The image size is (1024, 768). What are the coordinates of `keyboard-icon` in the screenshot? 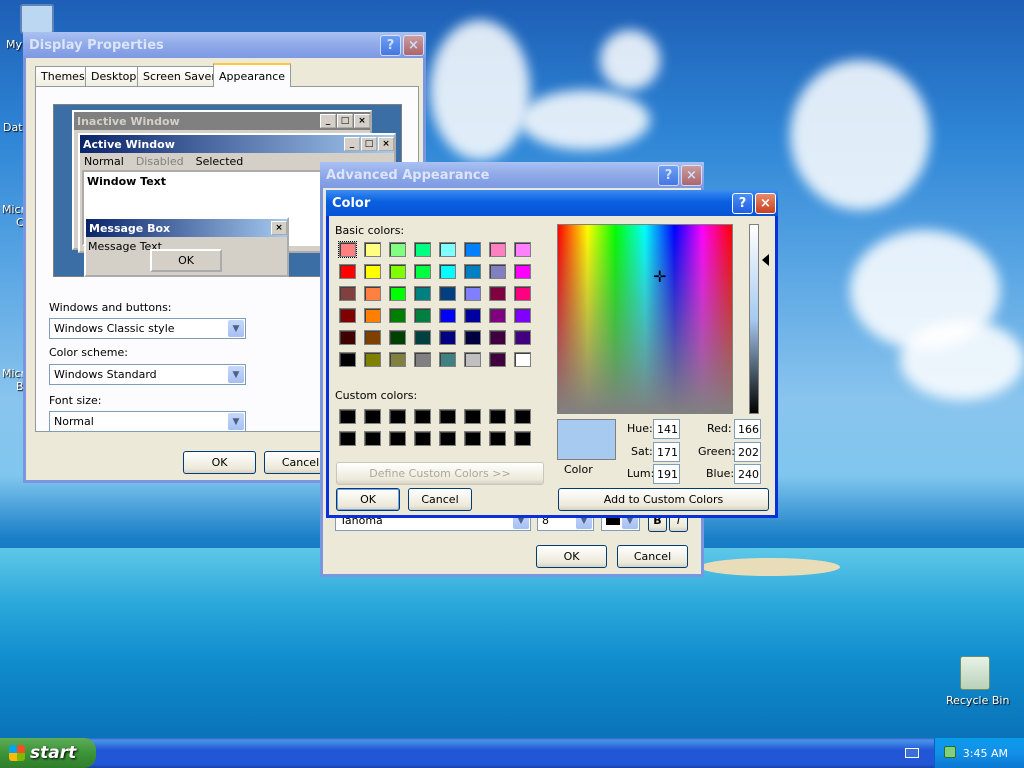 It's located at (912, 753).